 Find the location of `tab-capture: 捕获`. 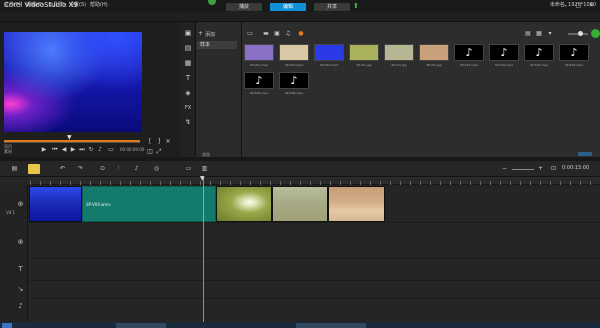

tab-capture: 捕获 is located at coordinates (244, 7).